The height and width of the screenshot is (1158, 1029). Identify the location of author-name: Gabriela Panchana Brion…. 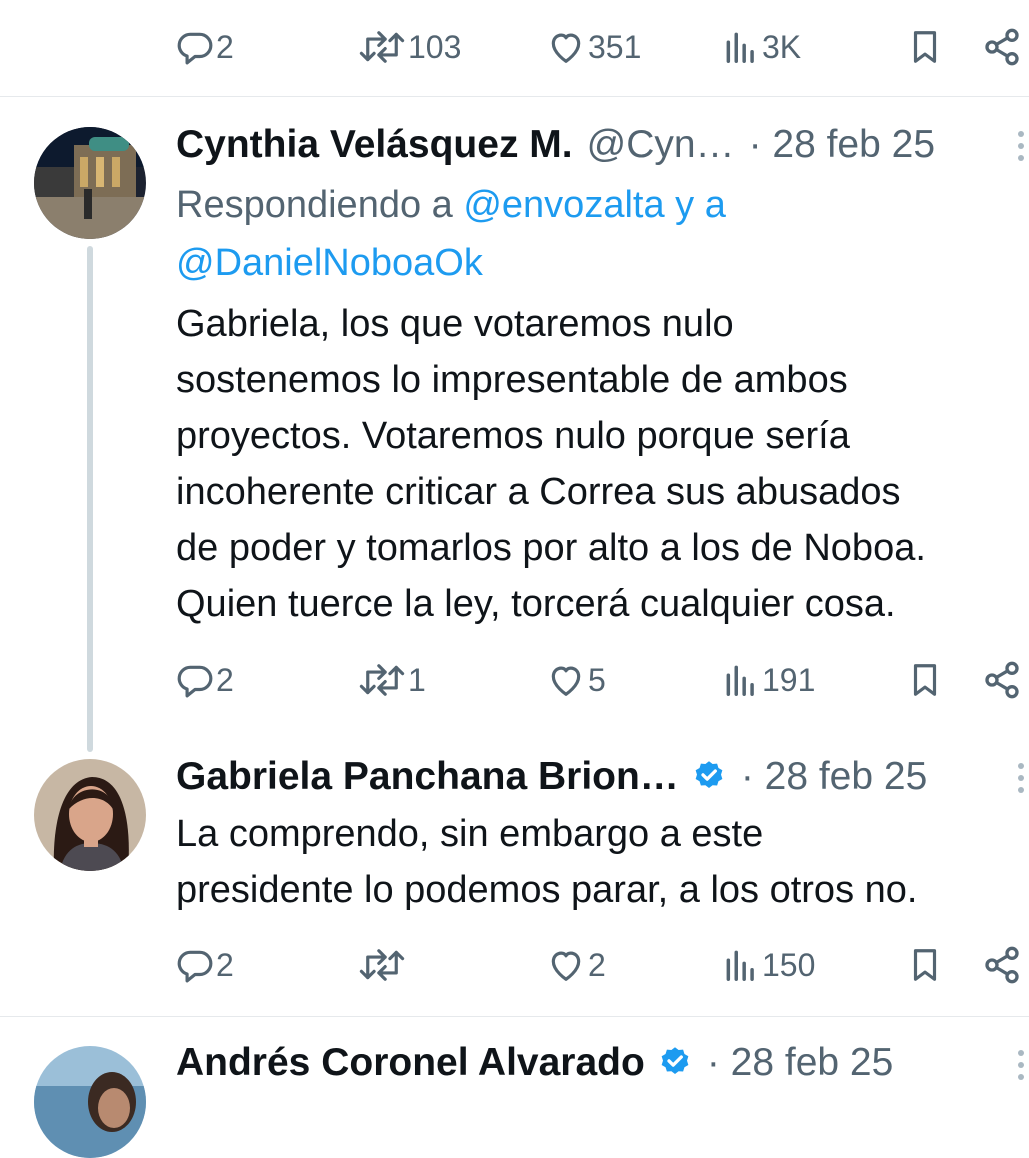
(427, 777).